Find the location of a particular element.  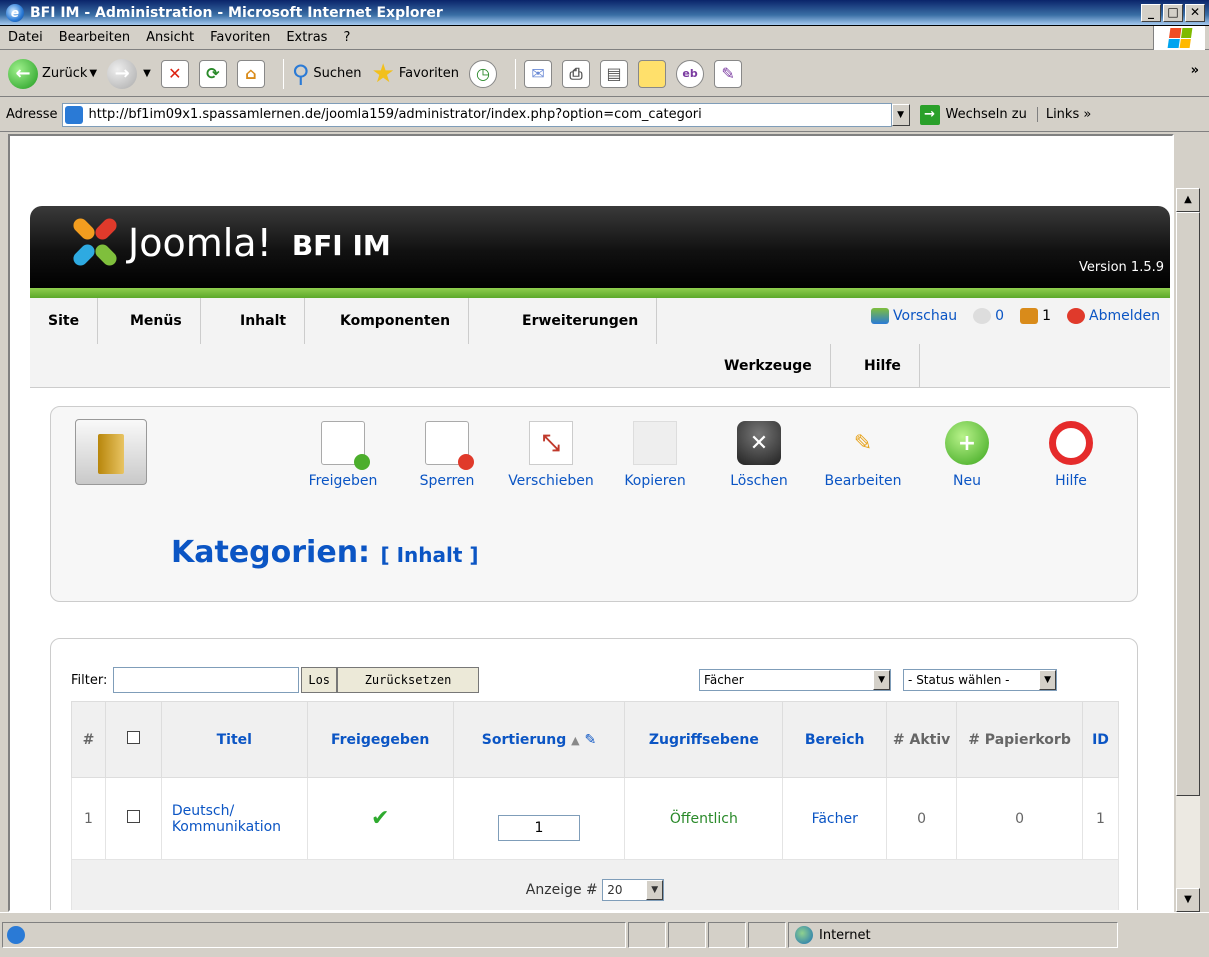

scroll-down-button: ▼ is located at coordinates (1188, 900).